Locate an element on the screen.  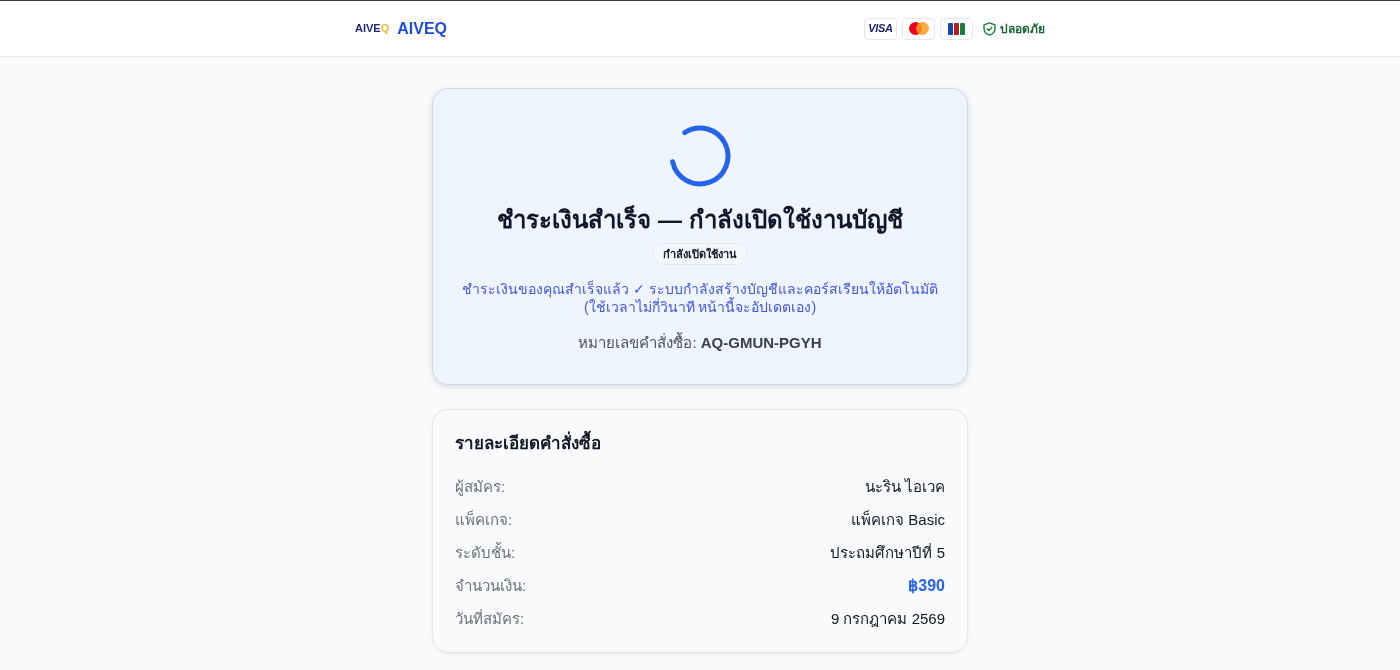
detail-value: ประถมศึกษาปีที่ 5 is located at coordinates (887, 552).